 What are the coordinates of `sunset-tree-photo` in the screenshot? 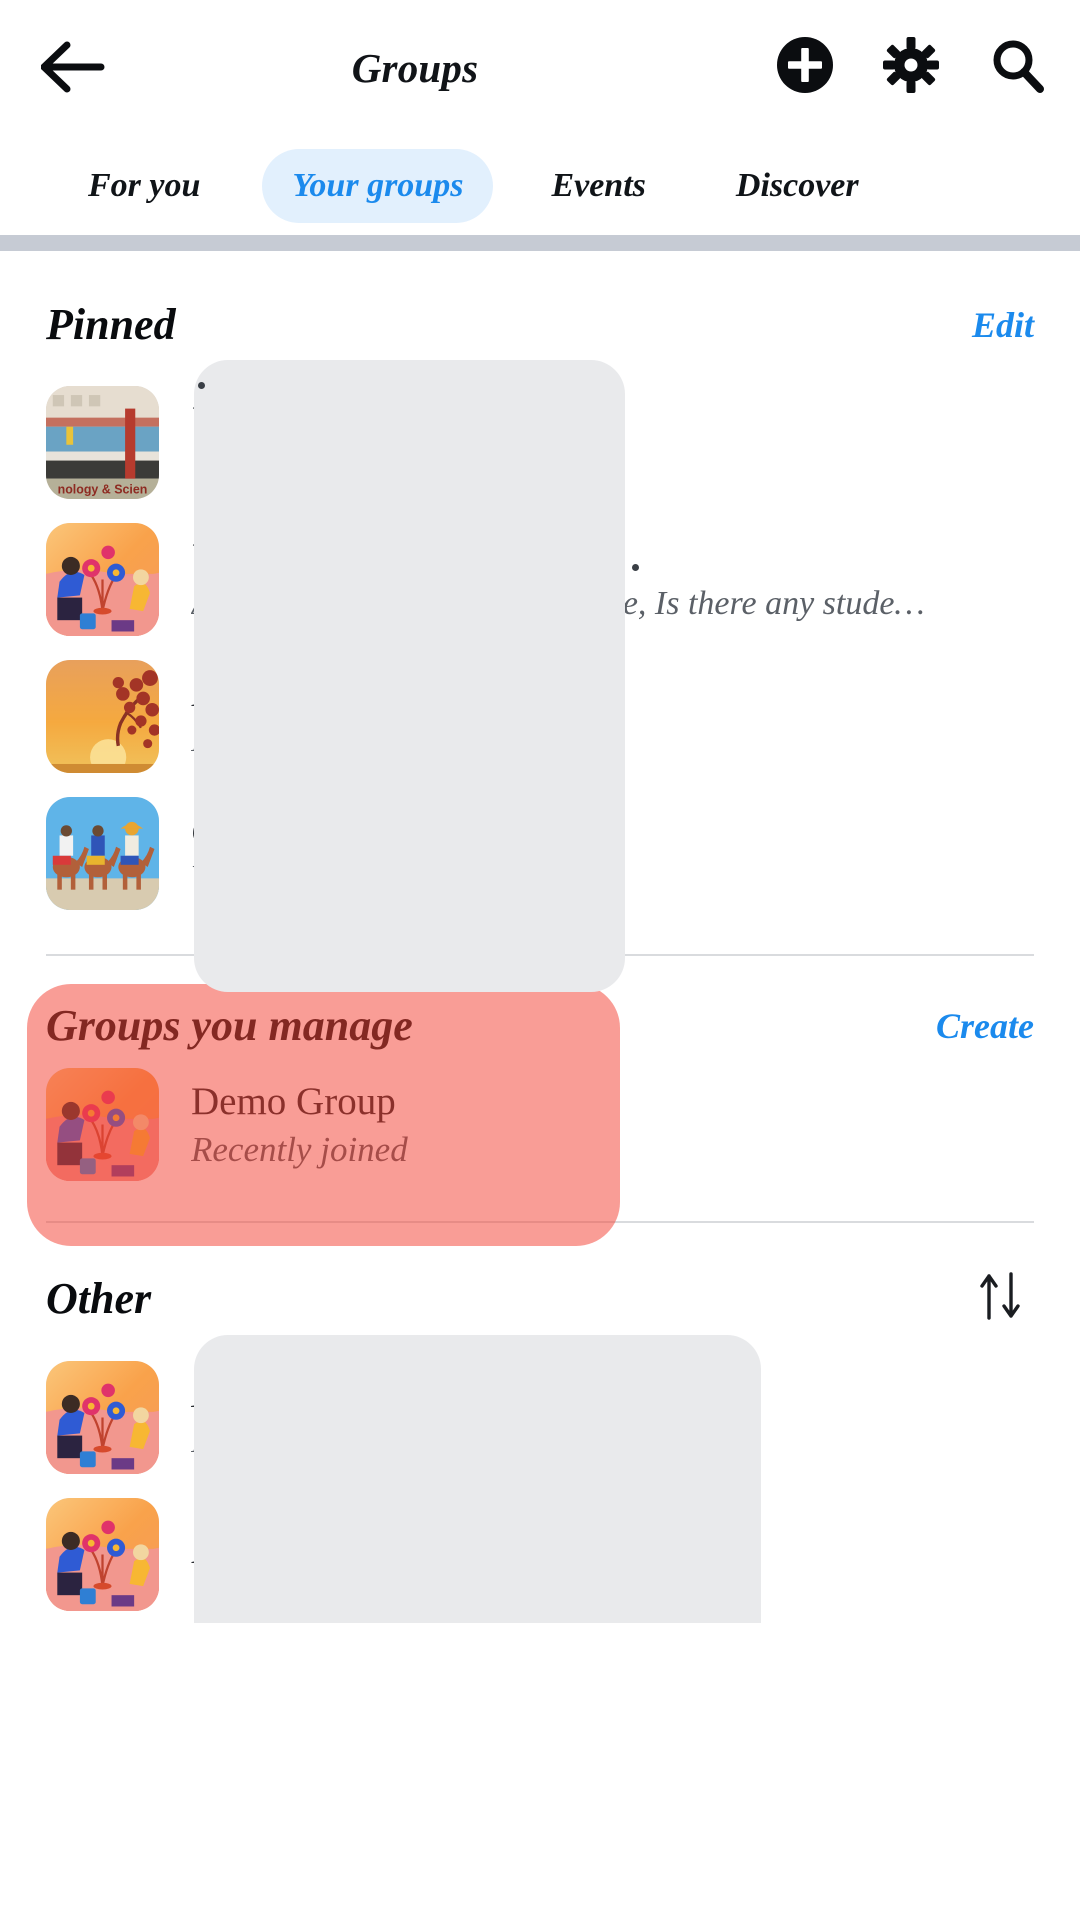 It's located at (102, 716).